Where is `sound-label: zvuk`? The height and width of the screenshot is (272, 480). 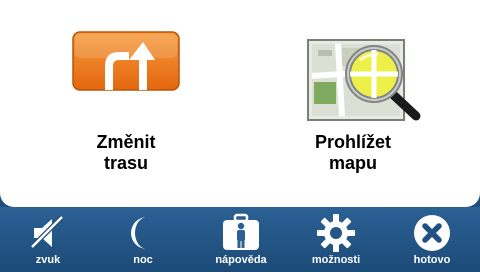
sound-label: zvuk is located at coordinates (48, 260).